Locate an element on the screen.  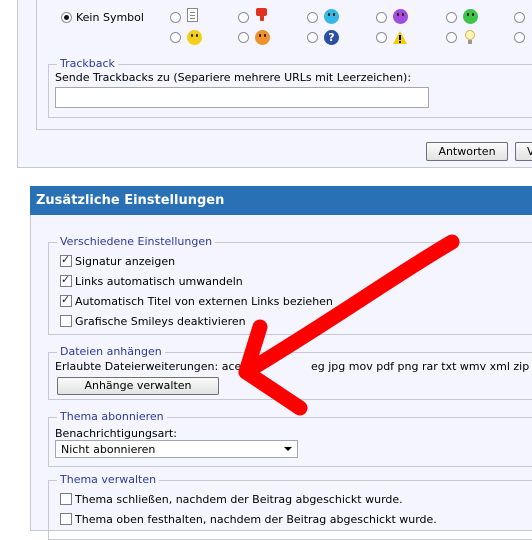
misc-settings-legend: Verschiedene Einstellungen is located at coordinates (136, 241).